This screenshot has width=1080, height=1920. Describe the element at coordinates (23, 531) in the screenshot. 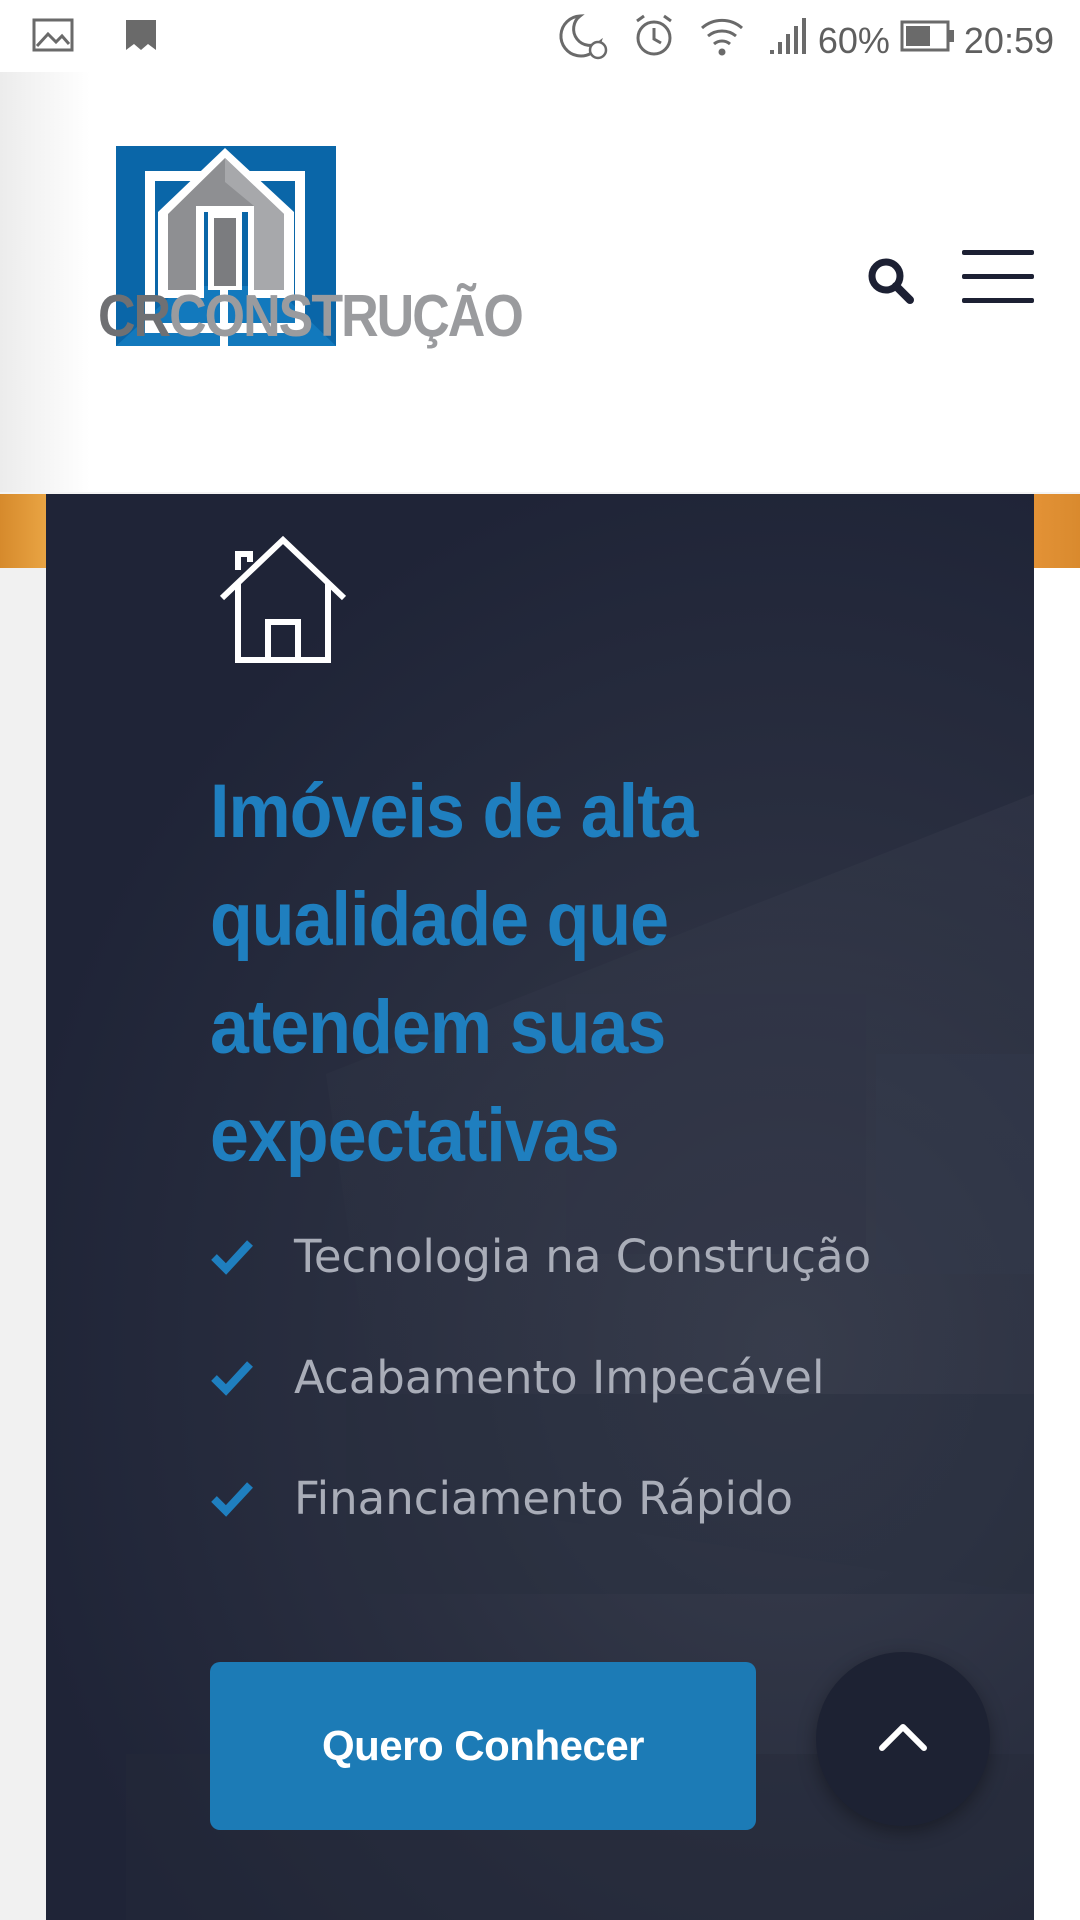

I see `orange-strip-left` at that location.